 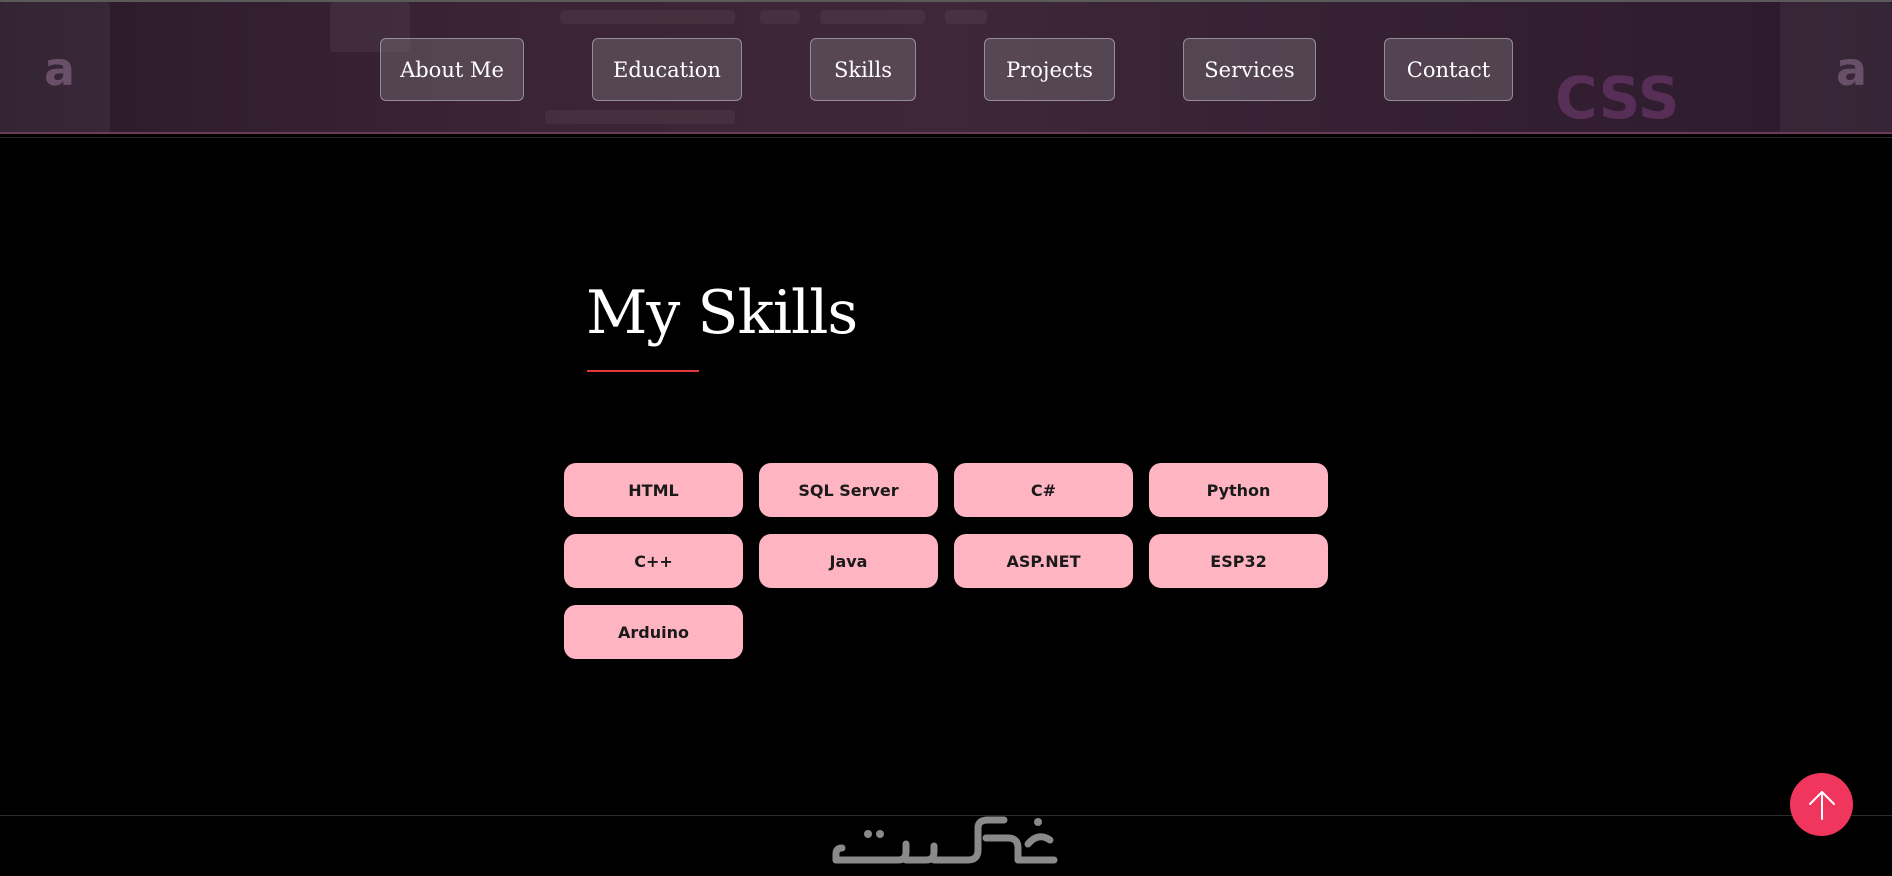 I want to click on skill-chip-python: Python, so click(x=1238, y=490).